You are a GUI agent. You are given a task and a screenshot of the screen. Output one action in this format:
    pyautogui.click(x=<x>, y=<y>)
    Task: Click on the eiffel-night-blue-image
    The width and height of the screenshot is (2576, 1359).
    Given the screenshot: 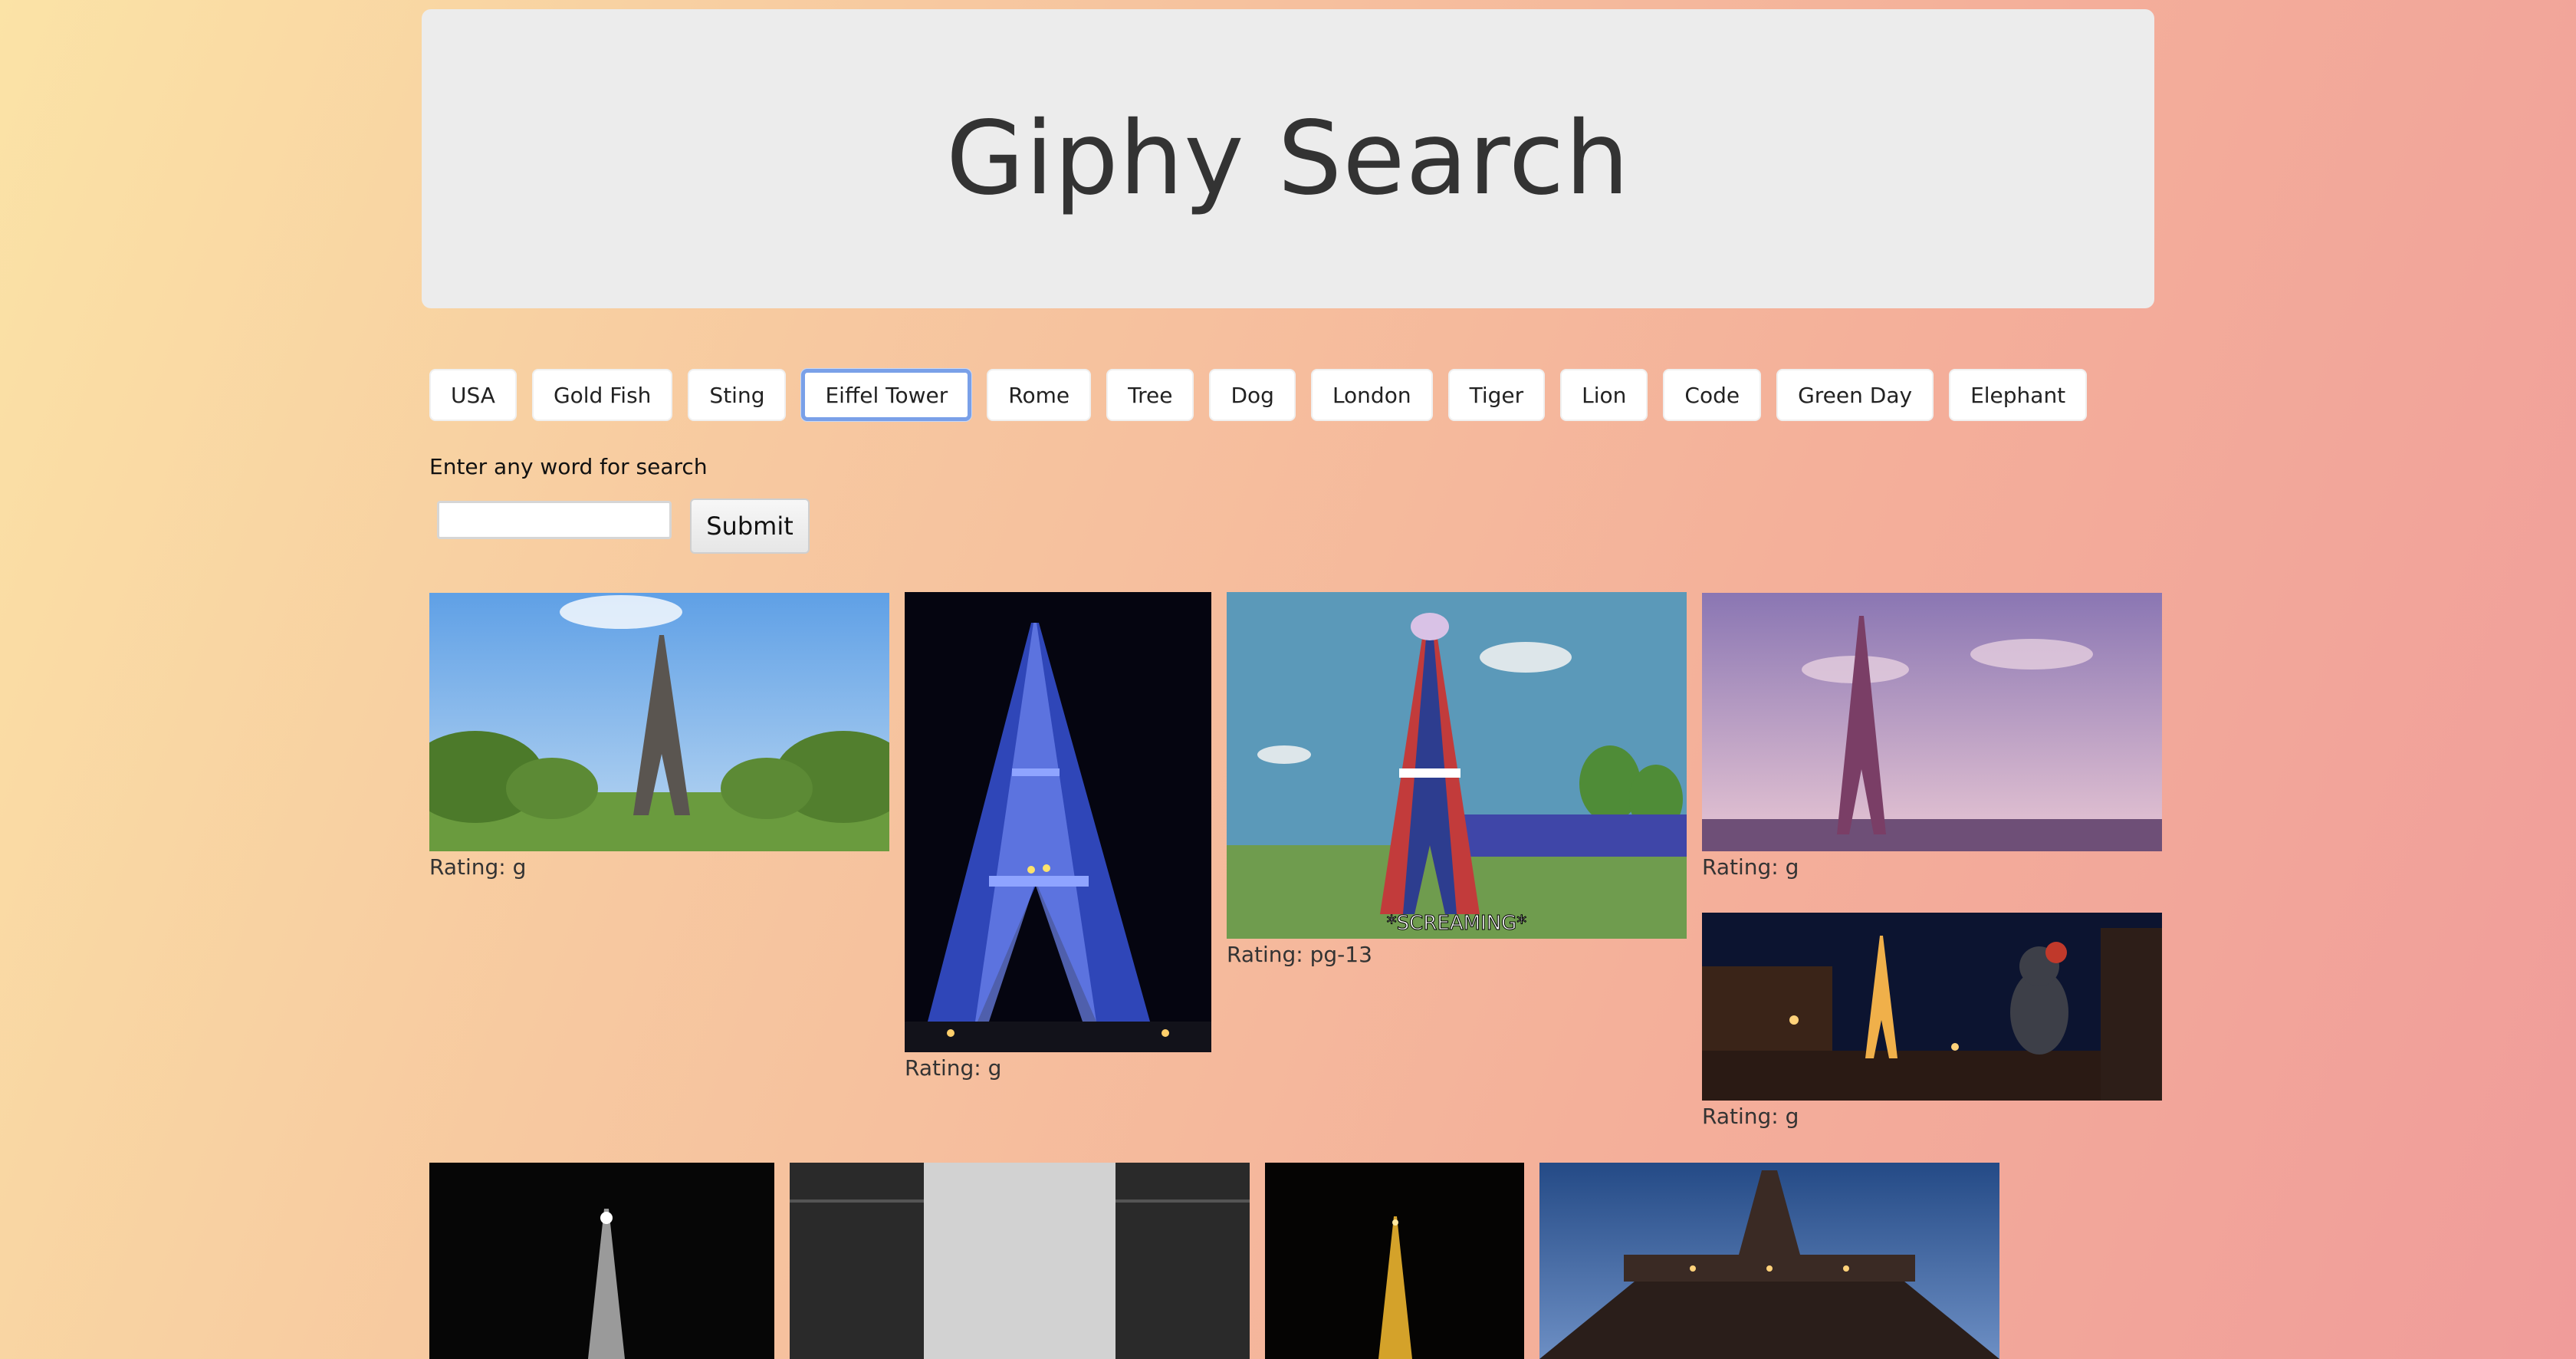 What is the action you would take?
    pyautogui.click(x=1058, y=822)
    